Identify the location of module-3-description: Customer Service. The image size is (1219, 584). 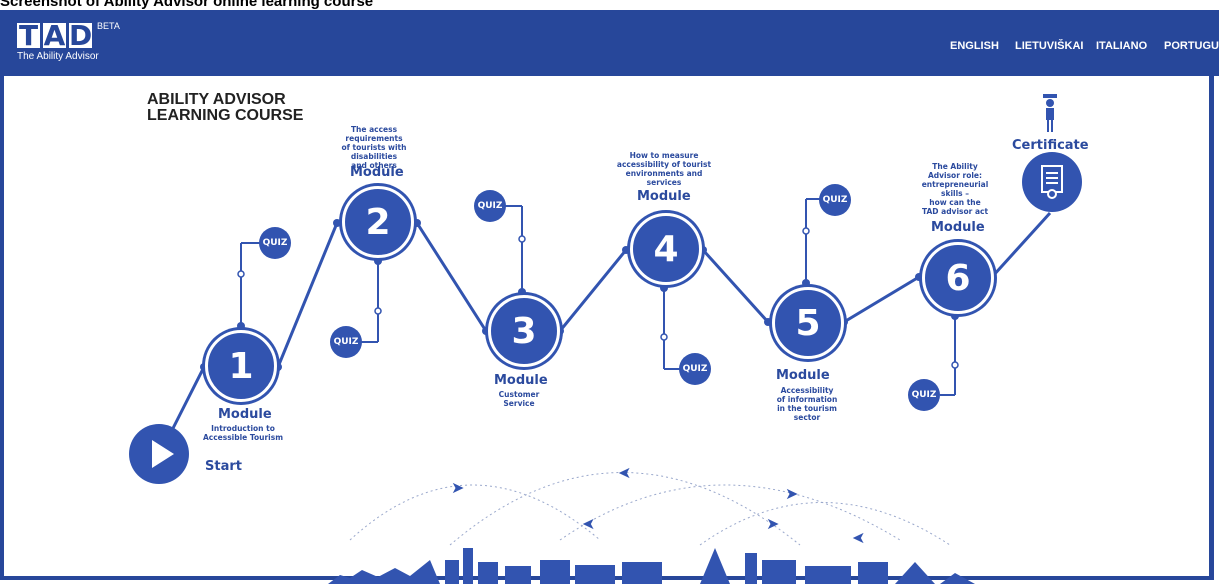
(519, 399).